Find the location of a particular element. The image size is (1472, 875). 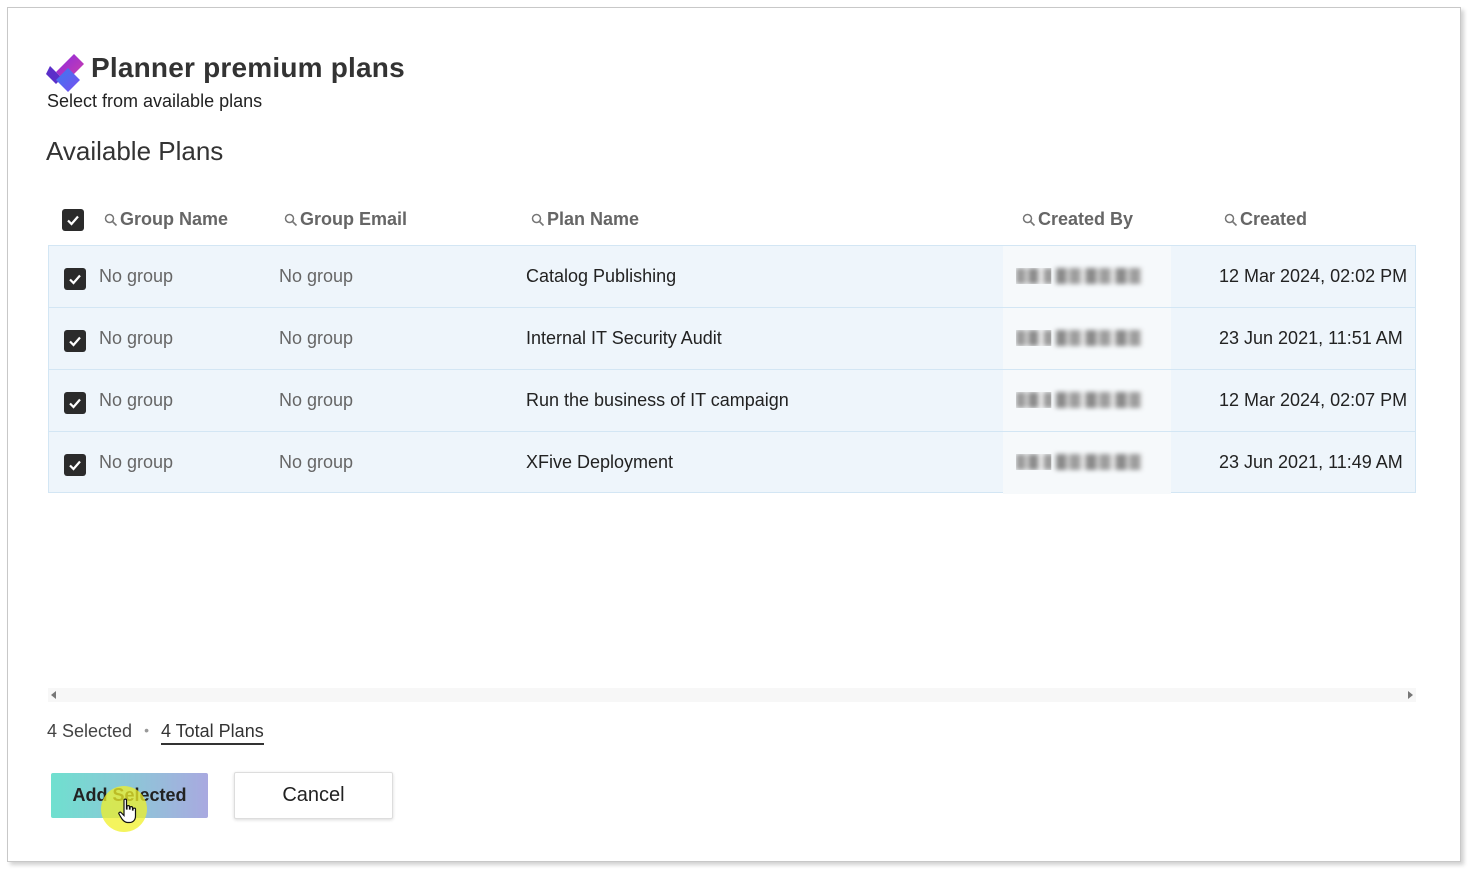

column-label: Created is located at coordinates (1274, 219).